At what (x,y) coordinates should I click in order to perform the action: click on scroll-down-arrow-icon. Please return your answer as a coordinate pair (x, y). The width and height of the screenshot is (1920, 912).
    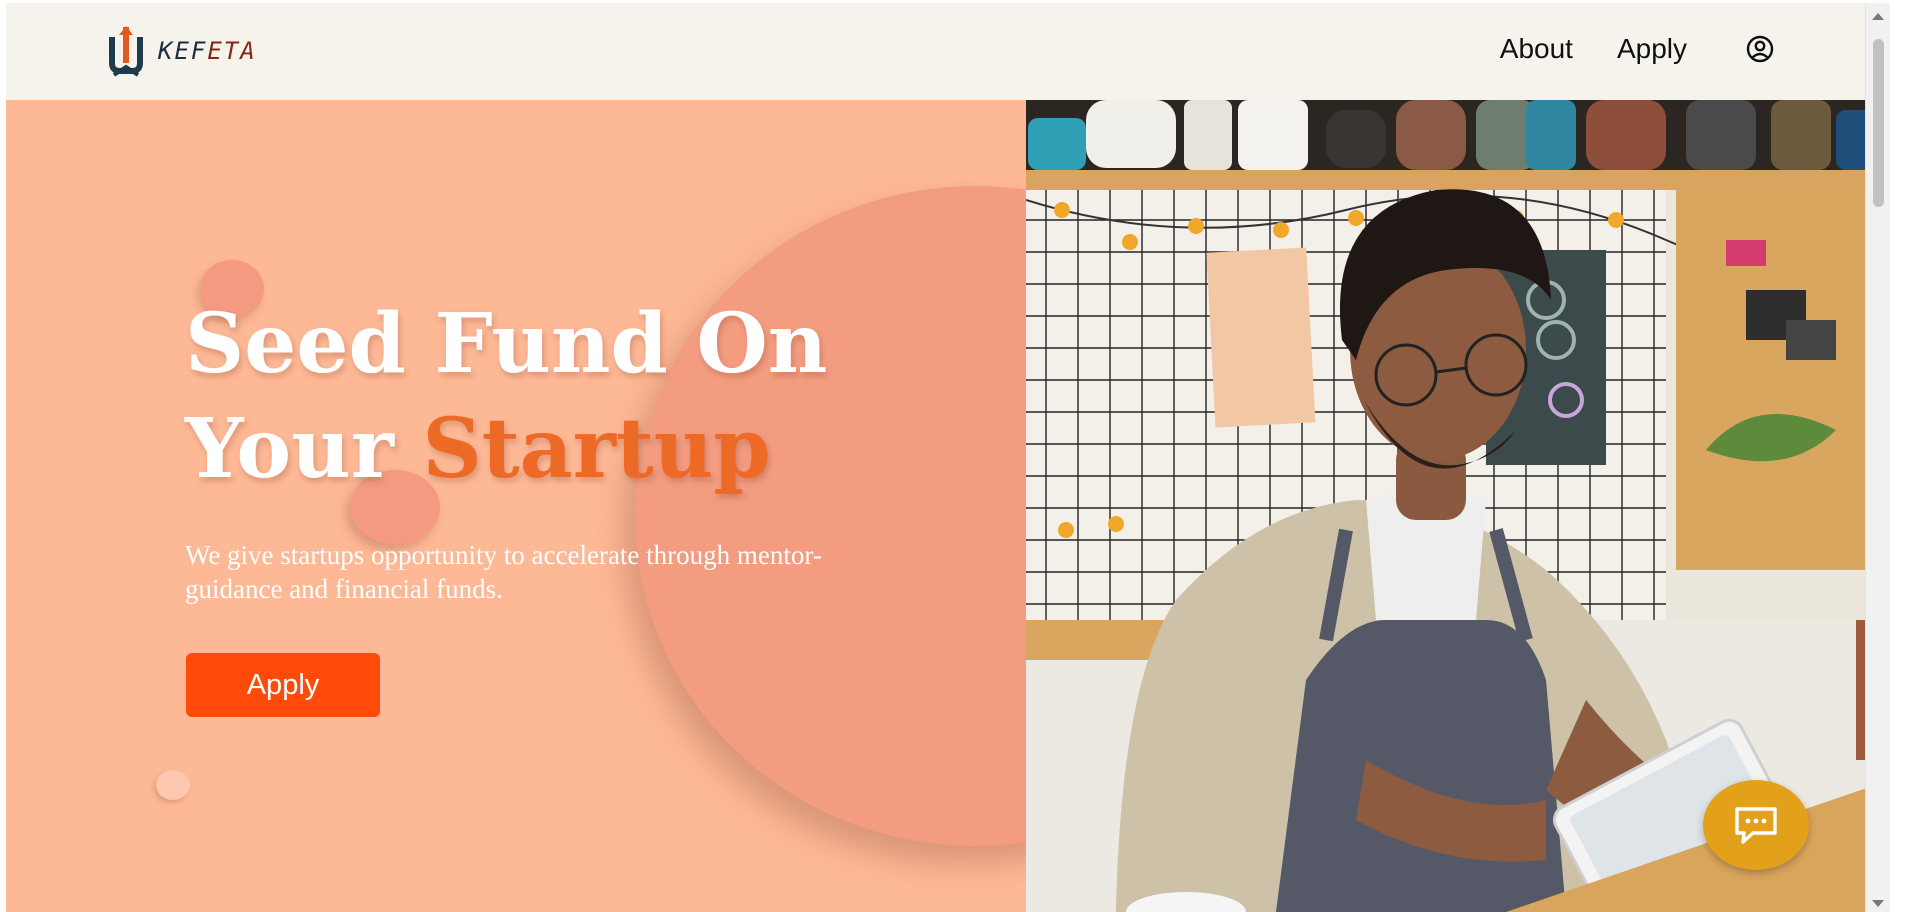
    Looking at the image, I should click on (1878, 903).